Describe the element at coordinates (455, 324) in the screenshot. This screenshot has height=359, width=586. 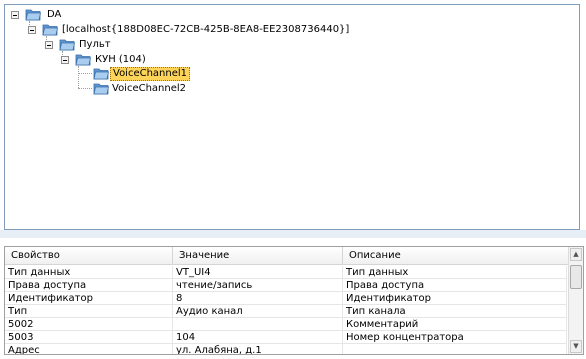
I see `cell-description: Комментарий` at that location.